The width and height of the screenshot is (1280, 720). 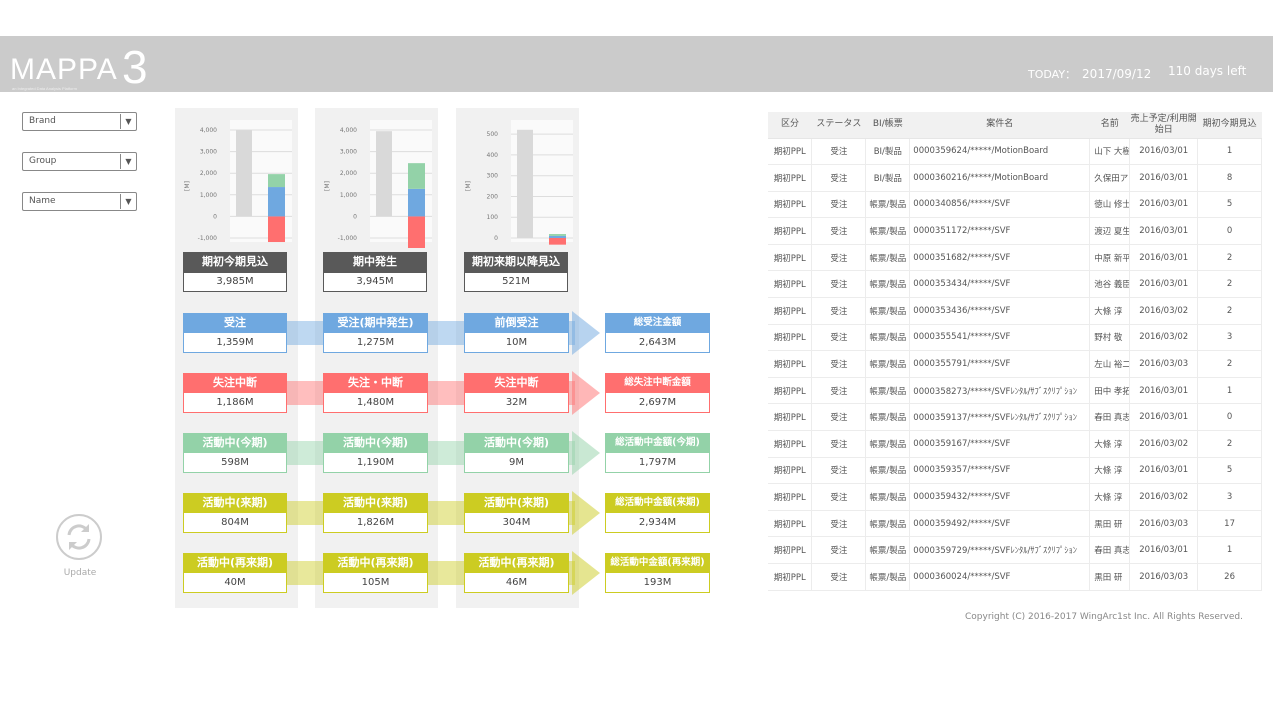 I want to click on flow-box-value: 46M, so click(x=516, y=583).